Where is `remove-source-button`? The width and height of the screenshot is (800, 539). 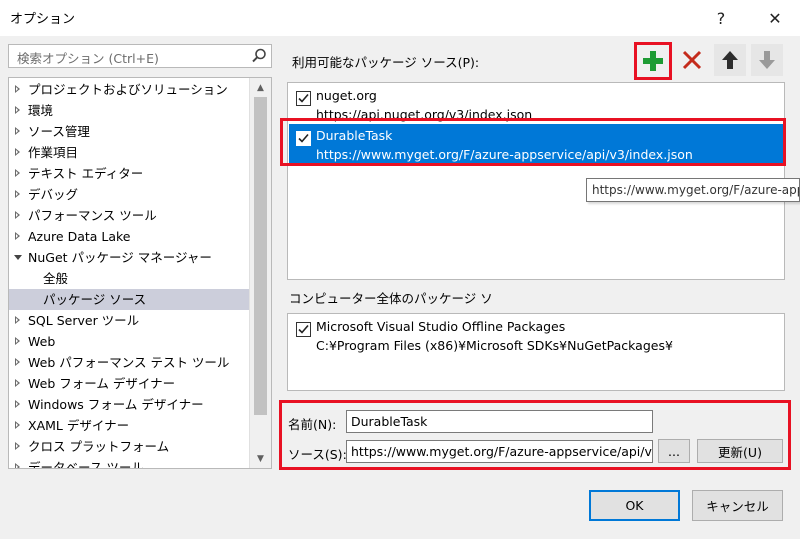
remove-source-button is located at coordinates (692, 60).